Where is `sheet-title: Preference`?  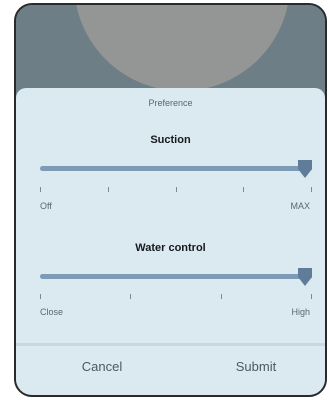 sheet-title: Preference is located at coordinates (170, 103).